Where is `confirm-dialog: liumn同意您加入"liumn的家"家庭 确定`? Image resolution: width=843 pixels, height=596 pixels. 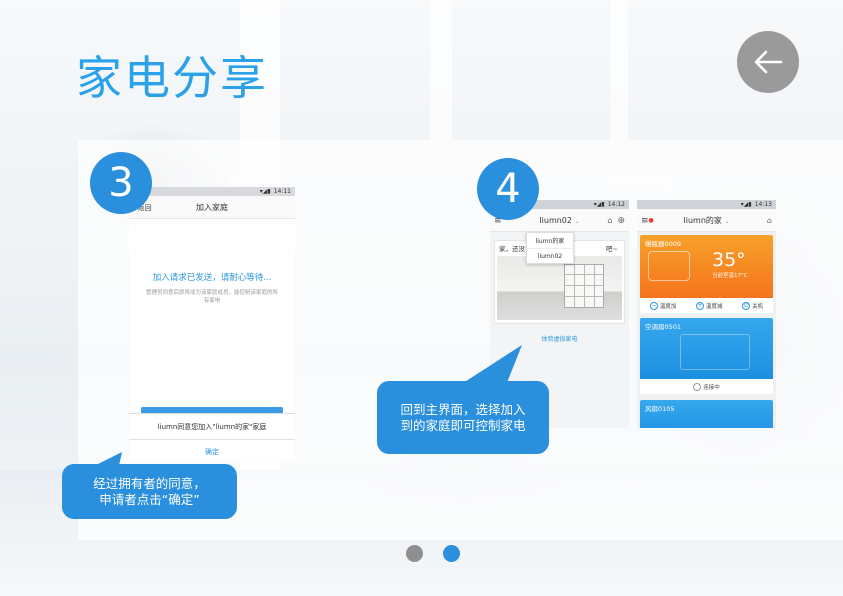 confirm-dialog: liumn同意您加入"liumn的家"家庭 确定 is located at coordinates (212, 436).